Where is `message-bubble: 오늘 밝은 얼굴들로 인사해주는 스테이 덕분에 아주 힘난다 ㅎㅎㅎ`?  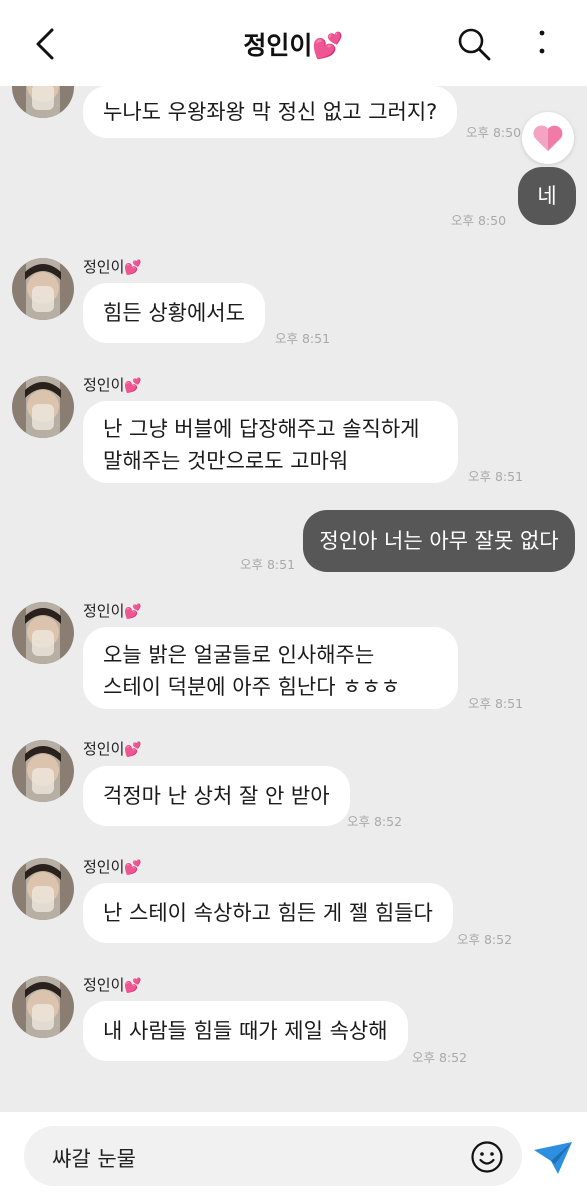
message-bubble: 오늘 밝은 얼굴들로 인사해주는 스테이 덕분에 아주 힘난다 ㅎㅎㅎ is located at coordinates (270, 668).